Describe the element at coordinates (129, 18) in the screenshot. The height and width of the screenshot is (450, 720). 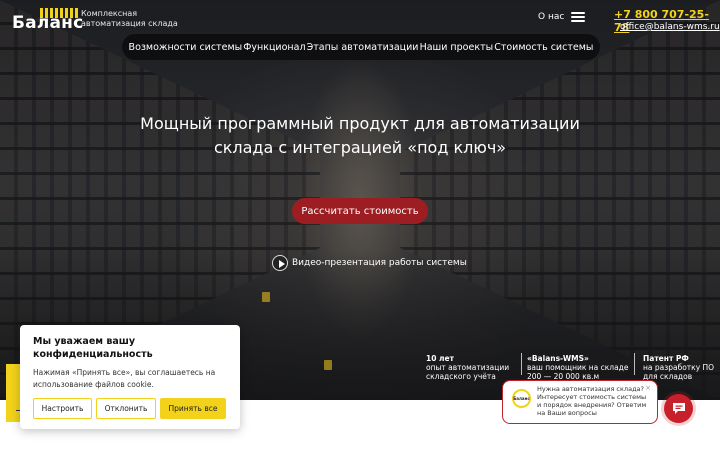
I see `tagline: Комплексная автоматизация склада` at that location.